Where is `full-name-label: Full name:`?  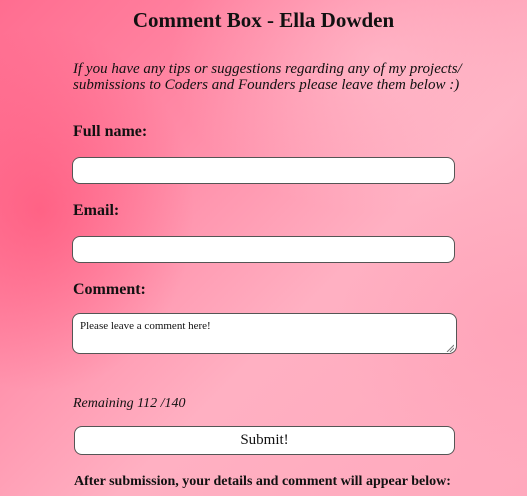 full-name-label: Full name: is located at coordinates (110, 131).